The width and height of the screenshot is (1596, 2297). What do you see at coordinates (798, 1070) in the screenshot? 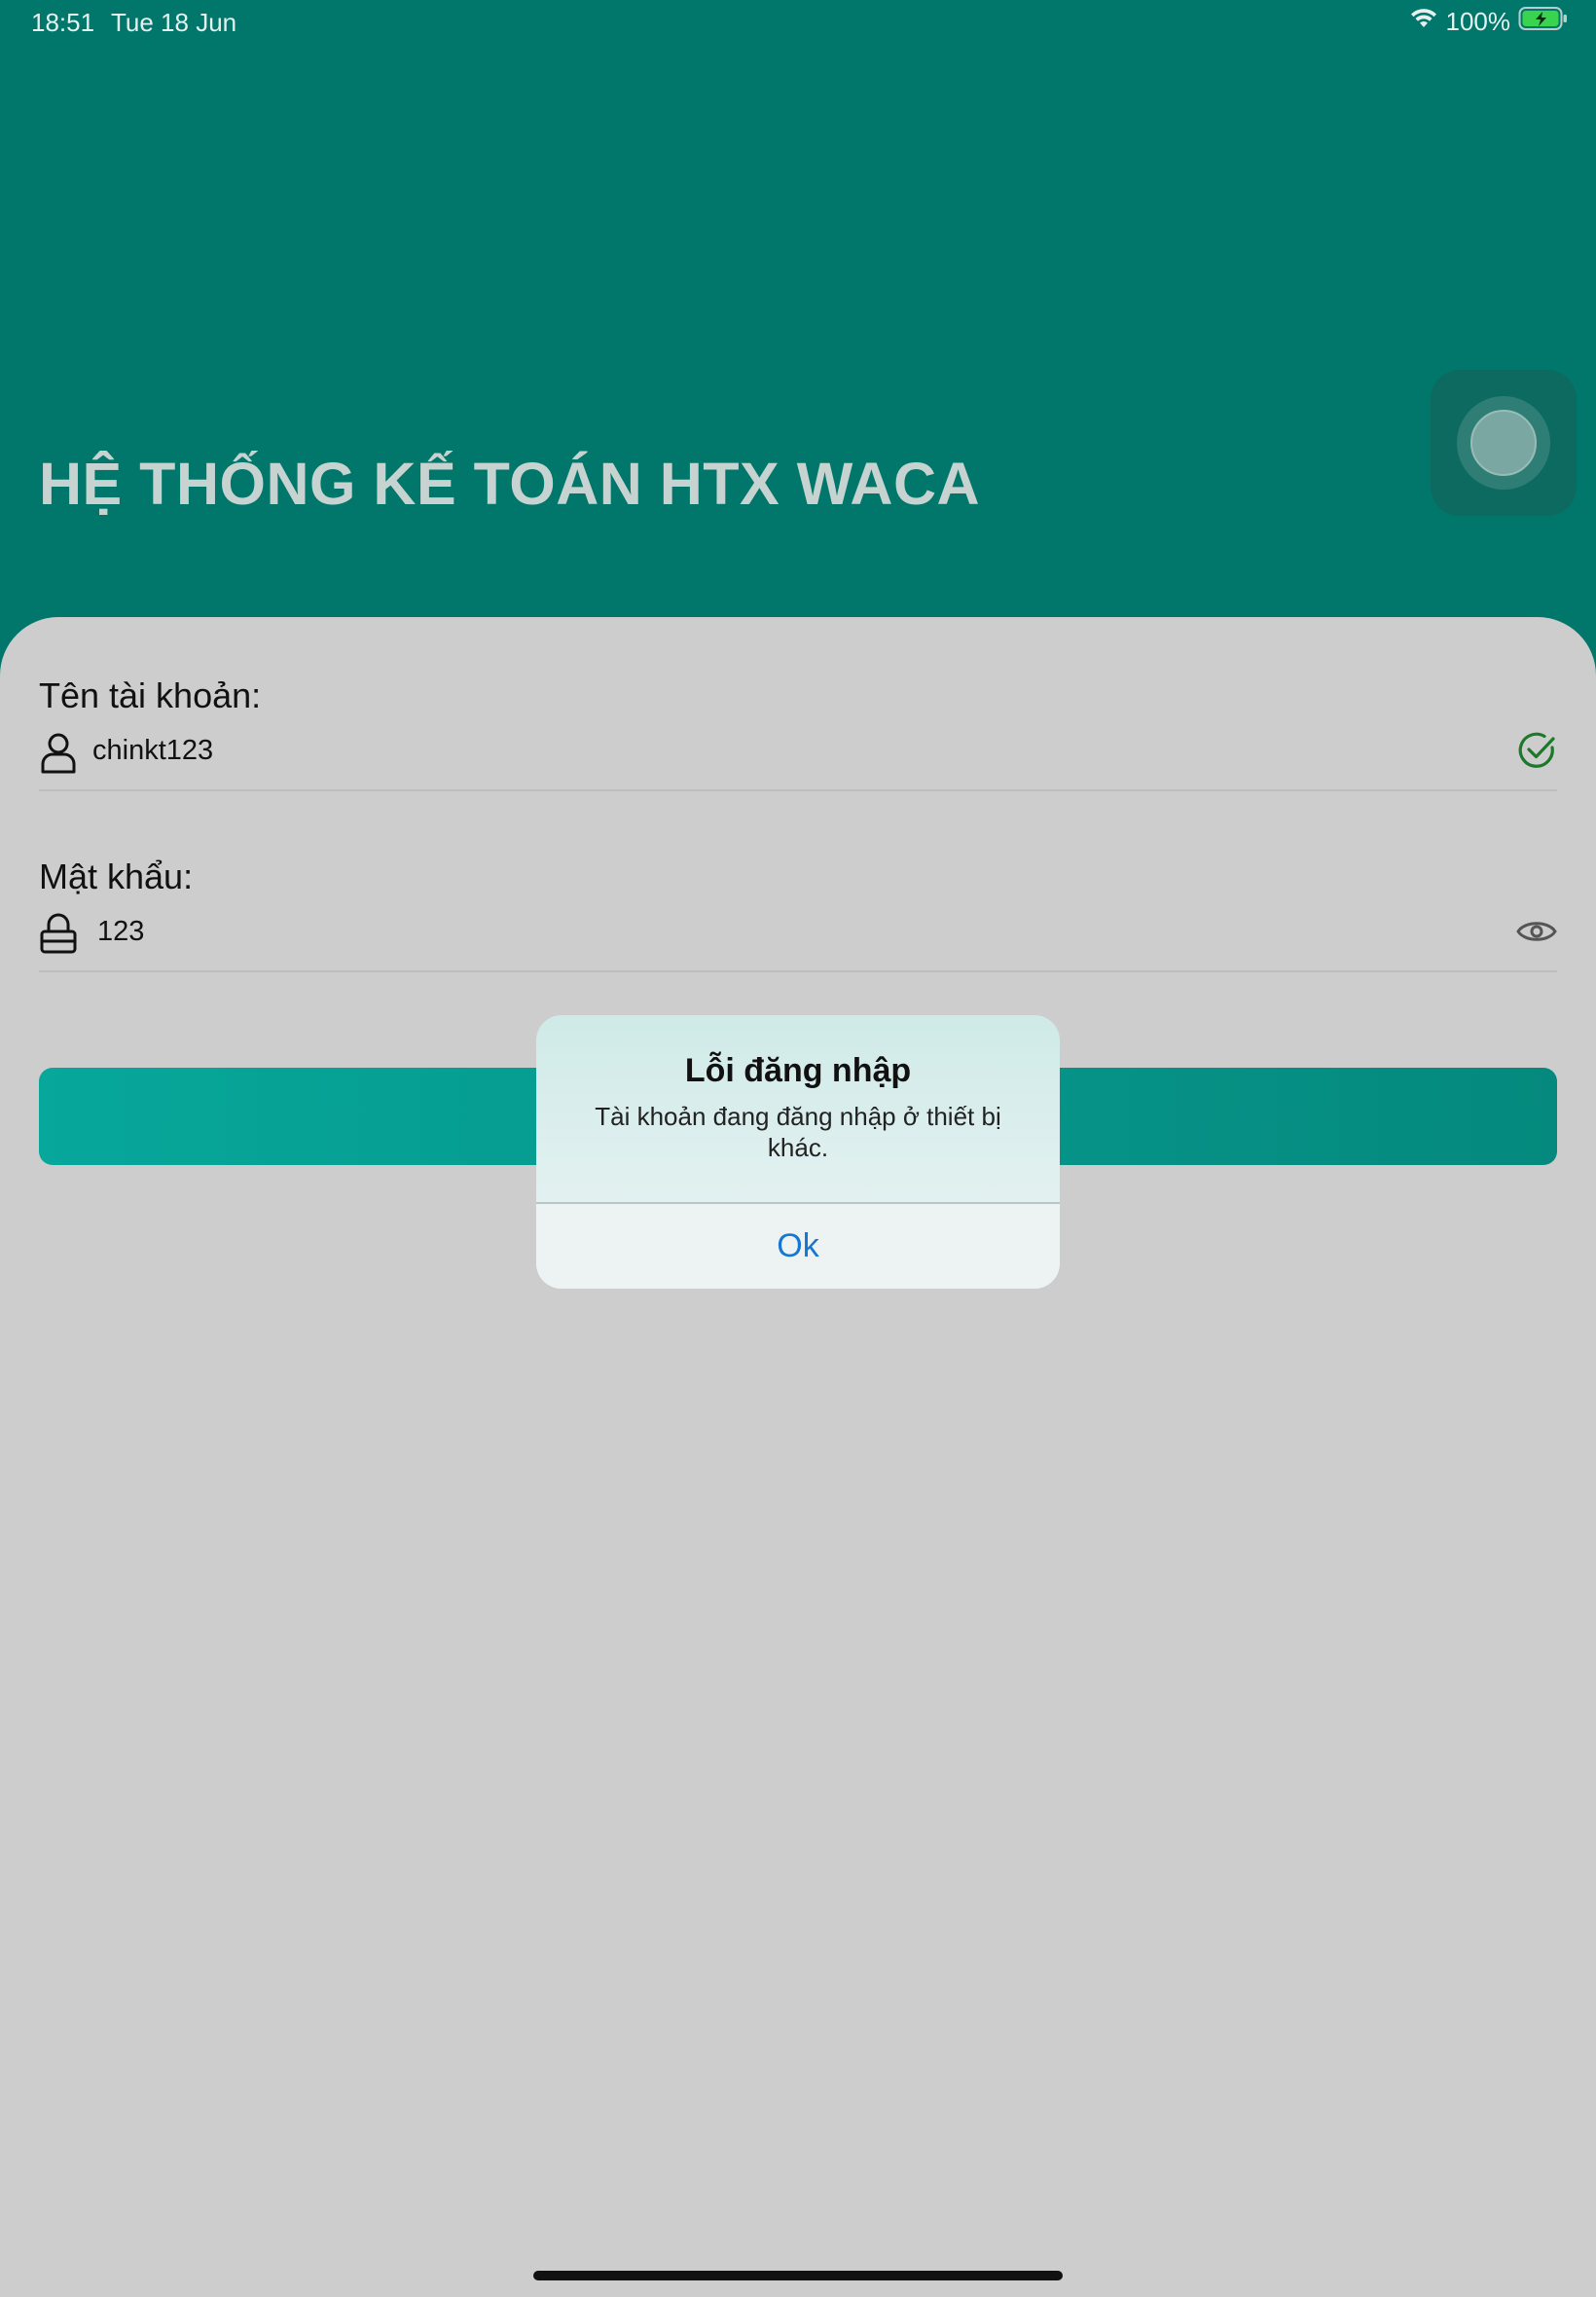
I see `alert-title: Lỗi đăng nhập` at bounding box center [798, 1070].